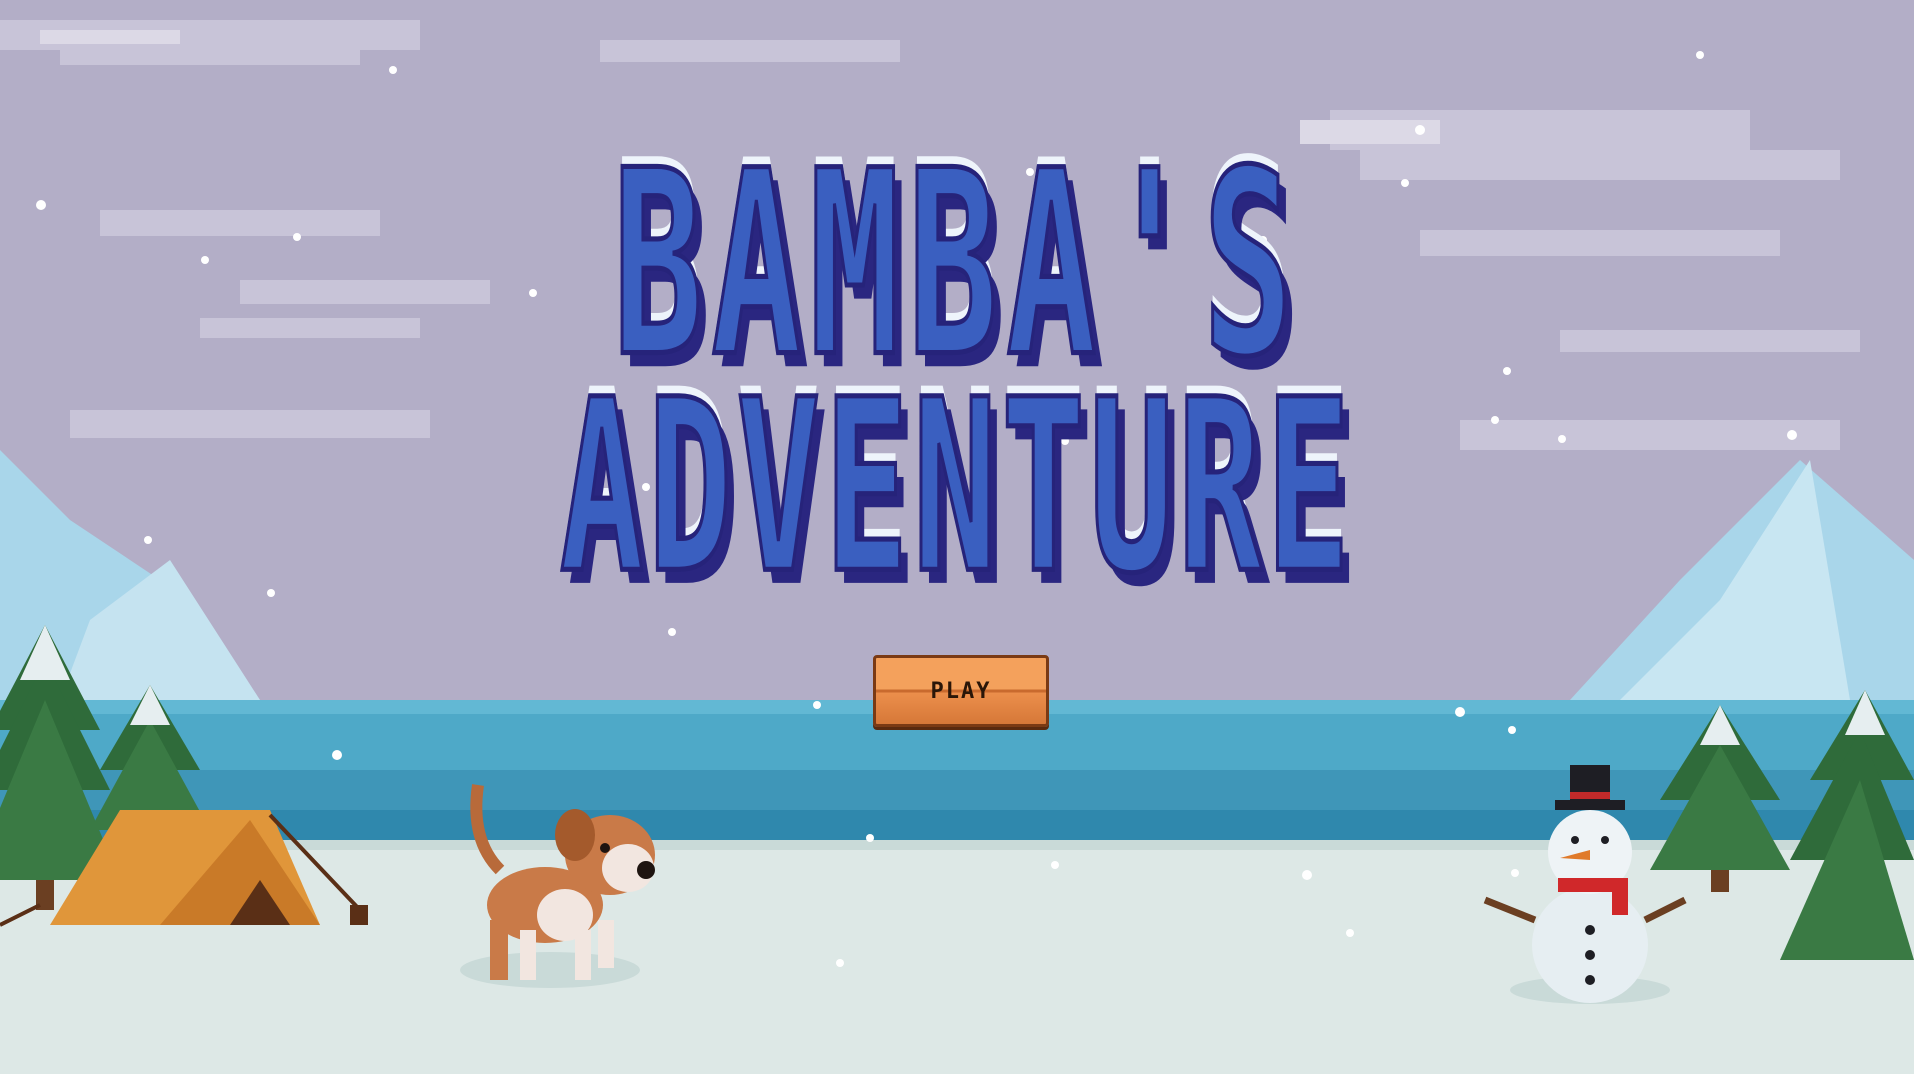 The image size is (1914, 1074). What do you see at coordinates (956, 488) in the screenshot?
I see `game-title-line-2: ADVENTURE` at bounding box center [956, 488].